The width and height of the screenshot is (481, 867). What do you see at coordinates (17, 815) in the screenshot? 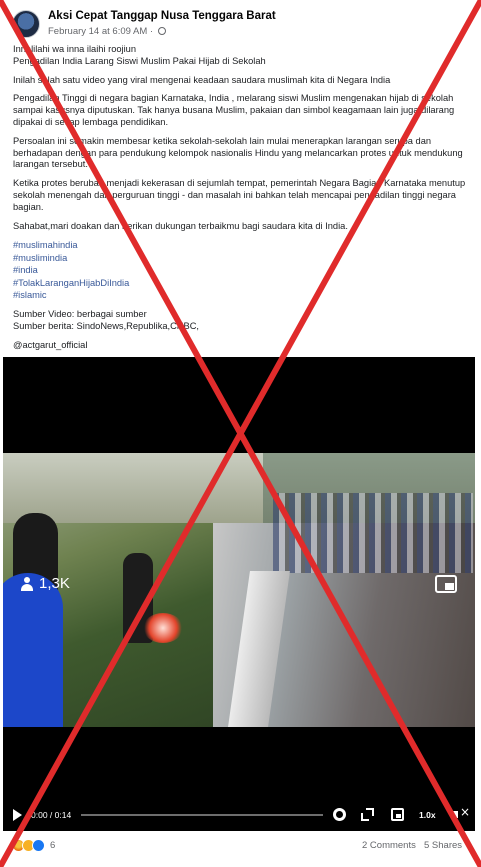
I see `play-icon` at bounding box center [17, 815].